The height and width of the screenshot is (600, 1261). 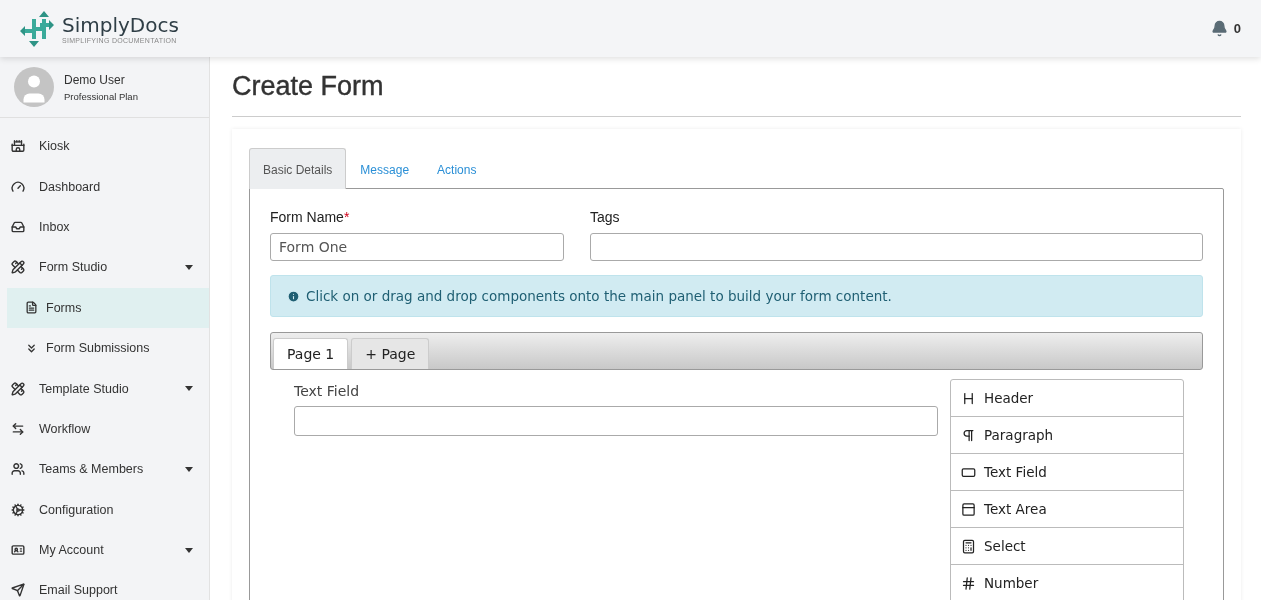 I want to click on field-label: Tags, so click(x=605, y=217).